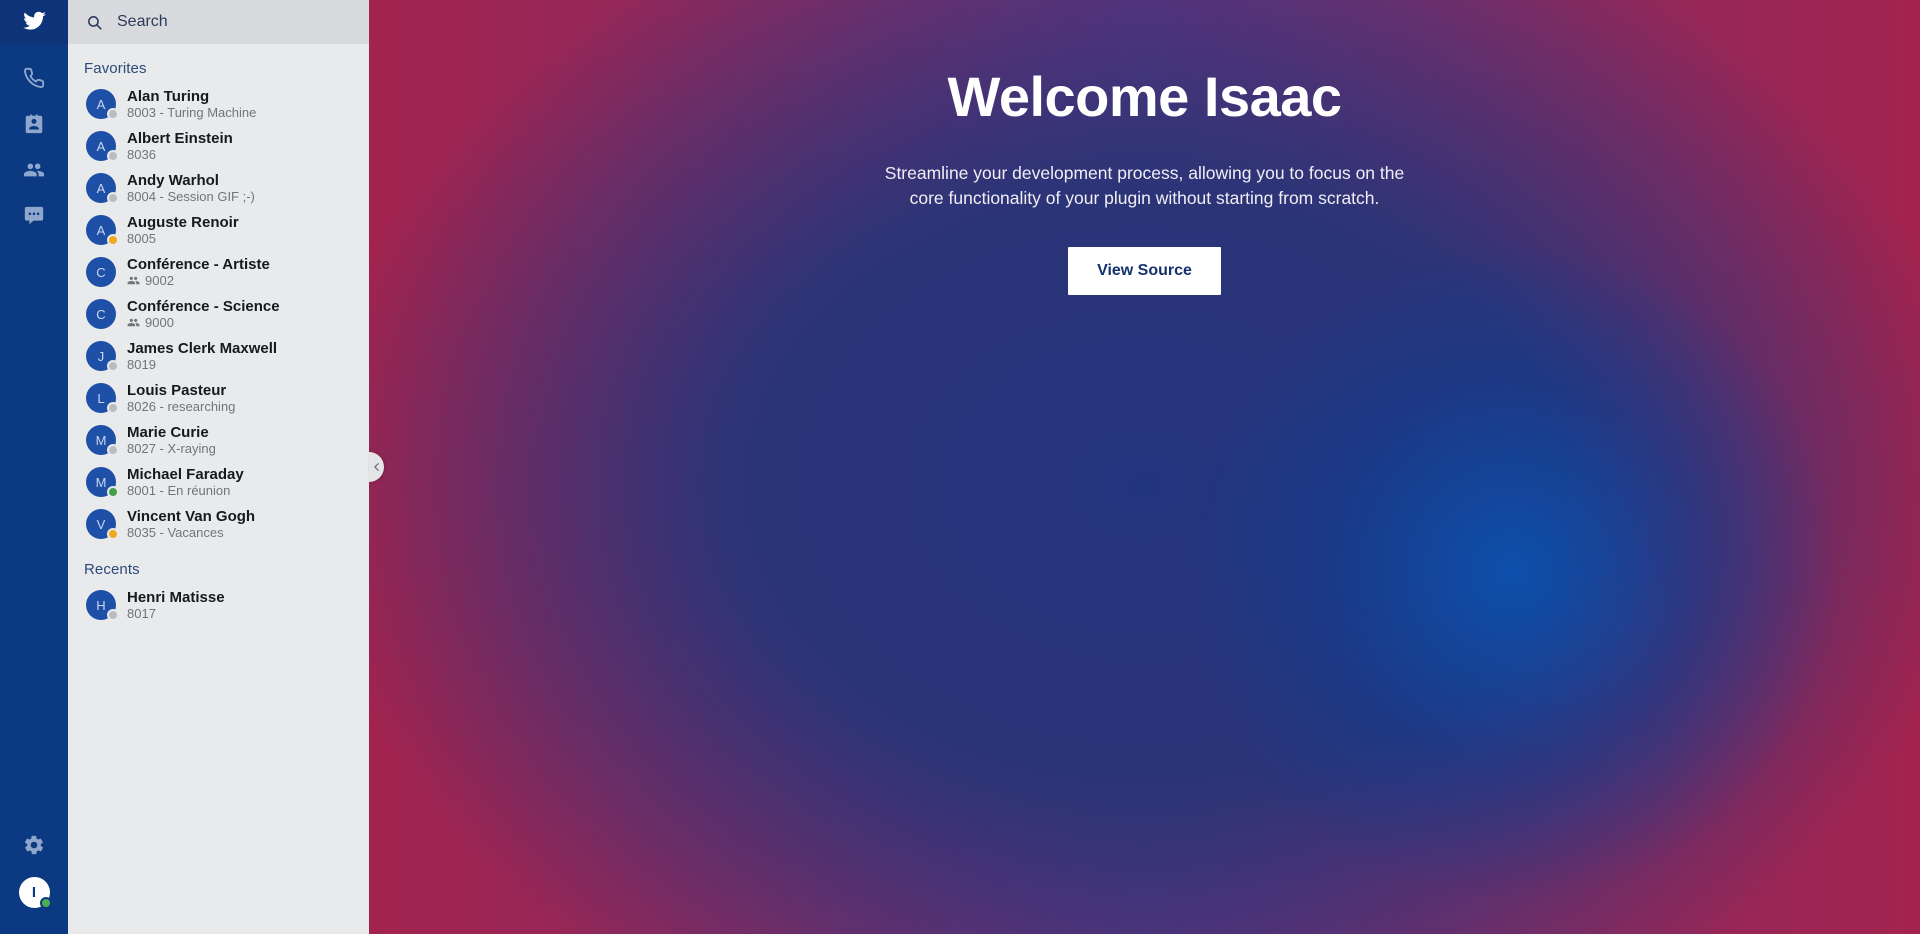 This screenshot has width=1920, height=934. Describe the element at coordinates (171, 448) in the screenshot. I see `contact-subtitle: 8027 - X-raying` at that location.